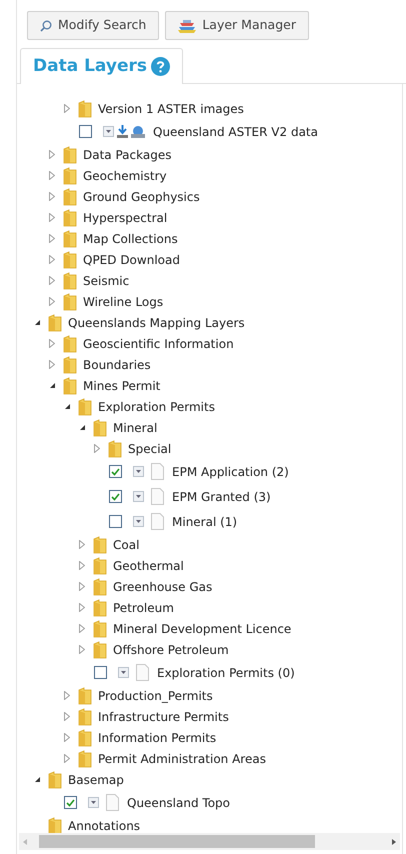 This screenshot has height=854, width=406. Describe the element at coordinates (130, 239) in the screenshot. I see `folder-label: Map Collections` at that location.